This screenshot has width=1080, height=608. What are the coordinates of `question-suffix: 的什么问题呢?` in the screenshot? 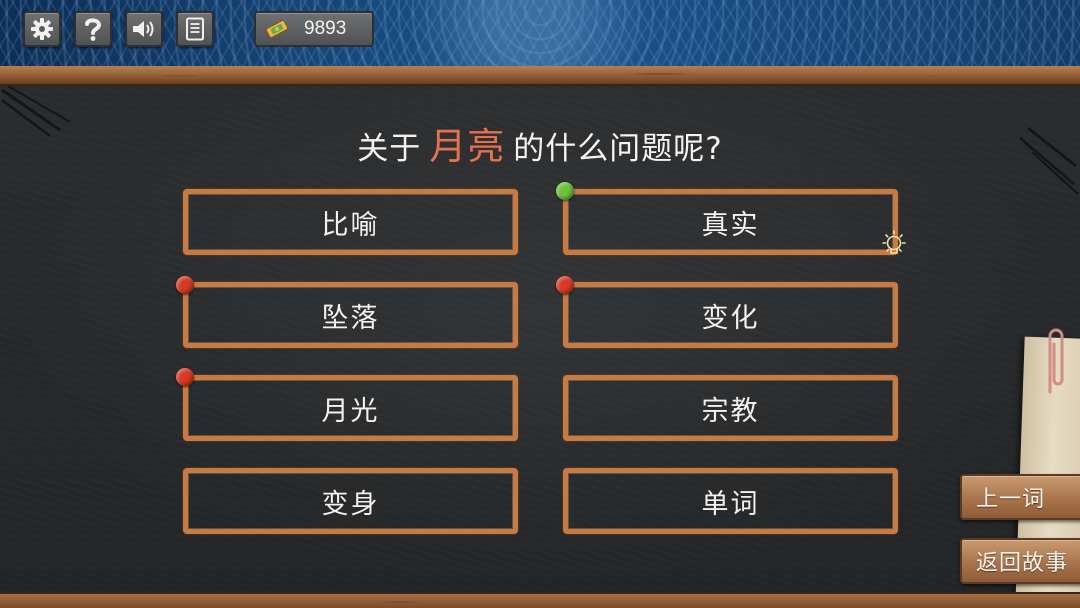 It's located at (618, 149).